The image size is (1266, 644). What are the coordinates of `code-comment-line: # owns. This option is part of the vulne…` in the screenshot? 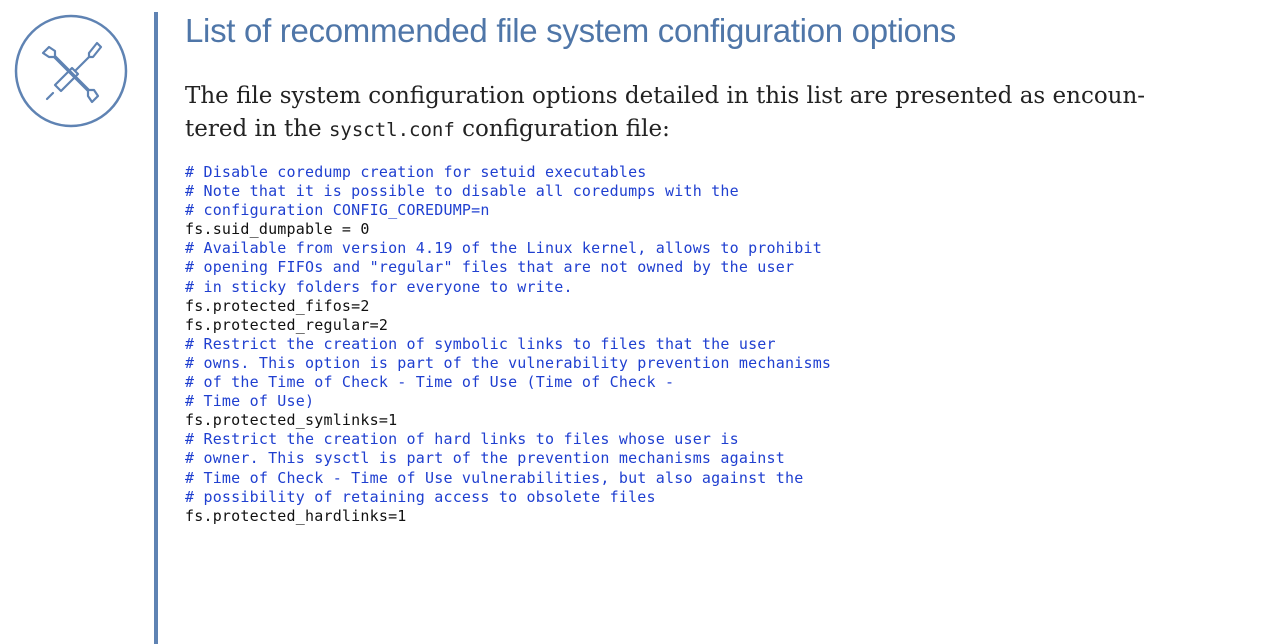 It's located at (508, 362).